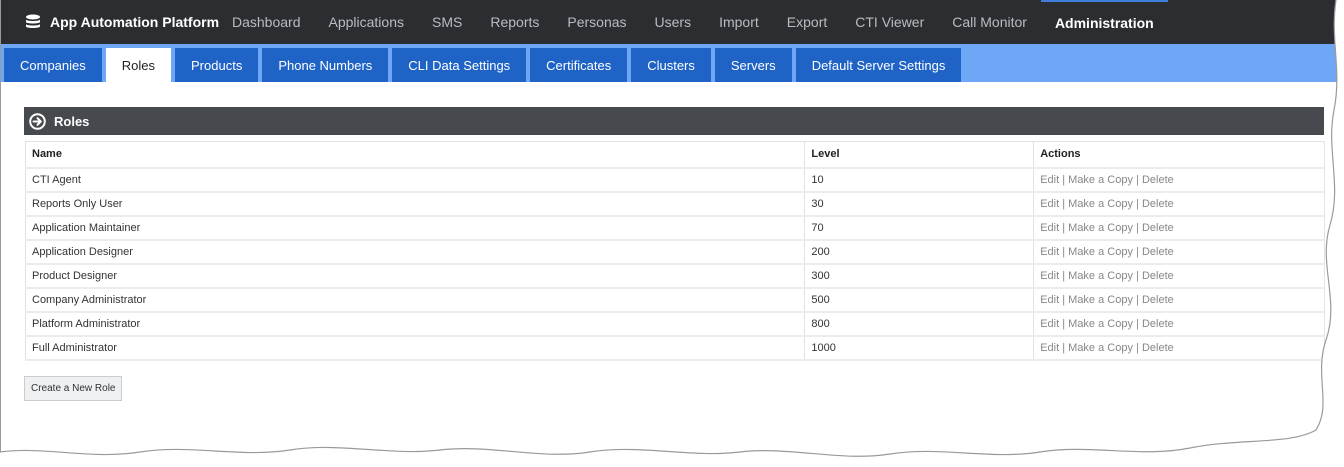 The image size is (1344, 467). What do you see at coordinates (878, 65) in the screenshot?
I see `tab-default-server-settings: Default Server Settings` at bounding box center [878, 65].